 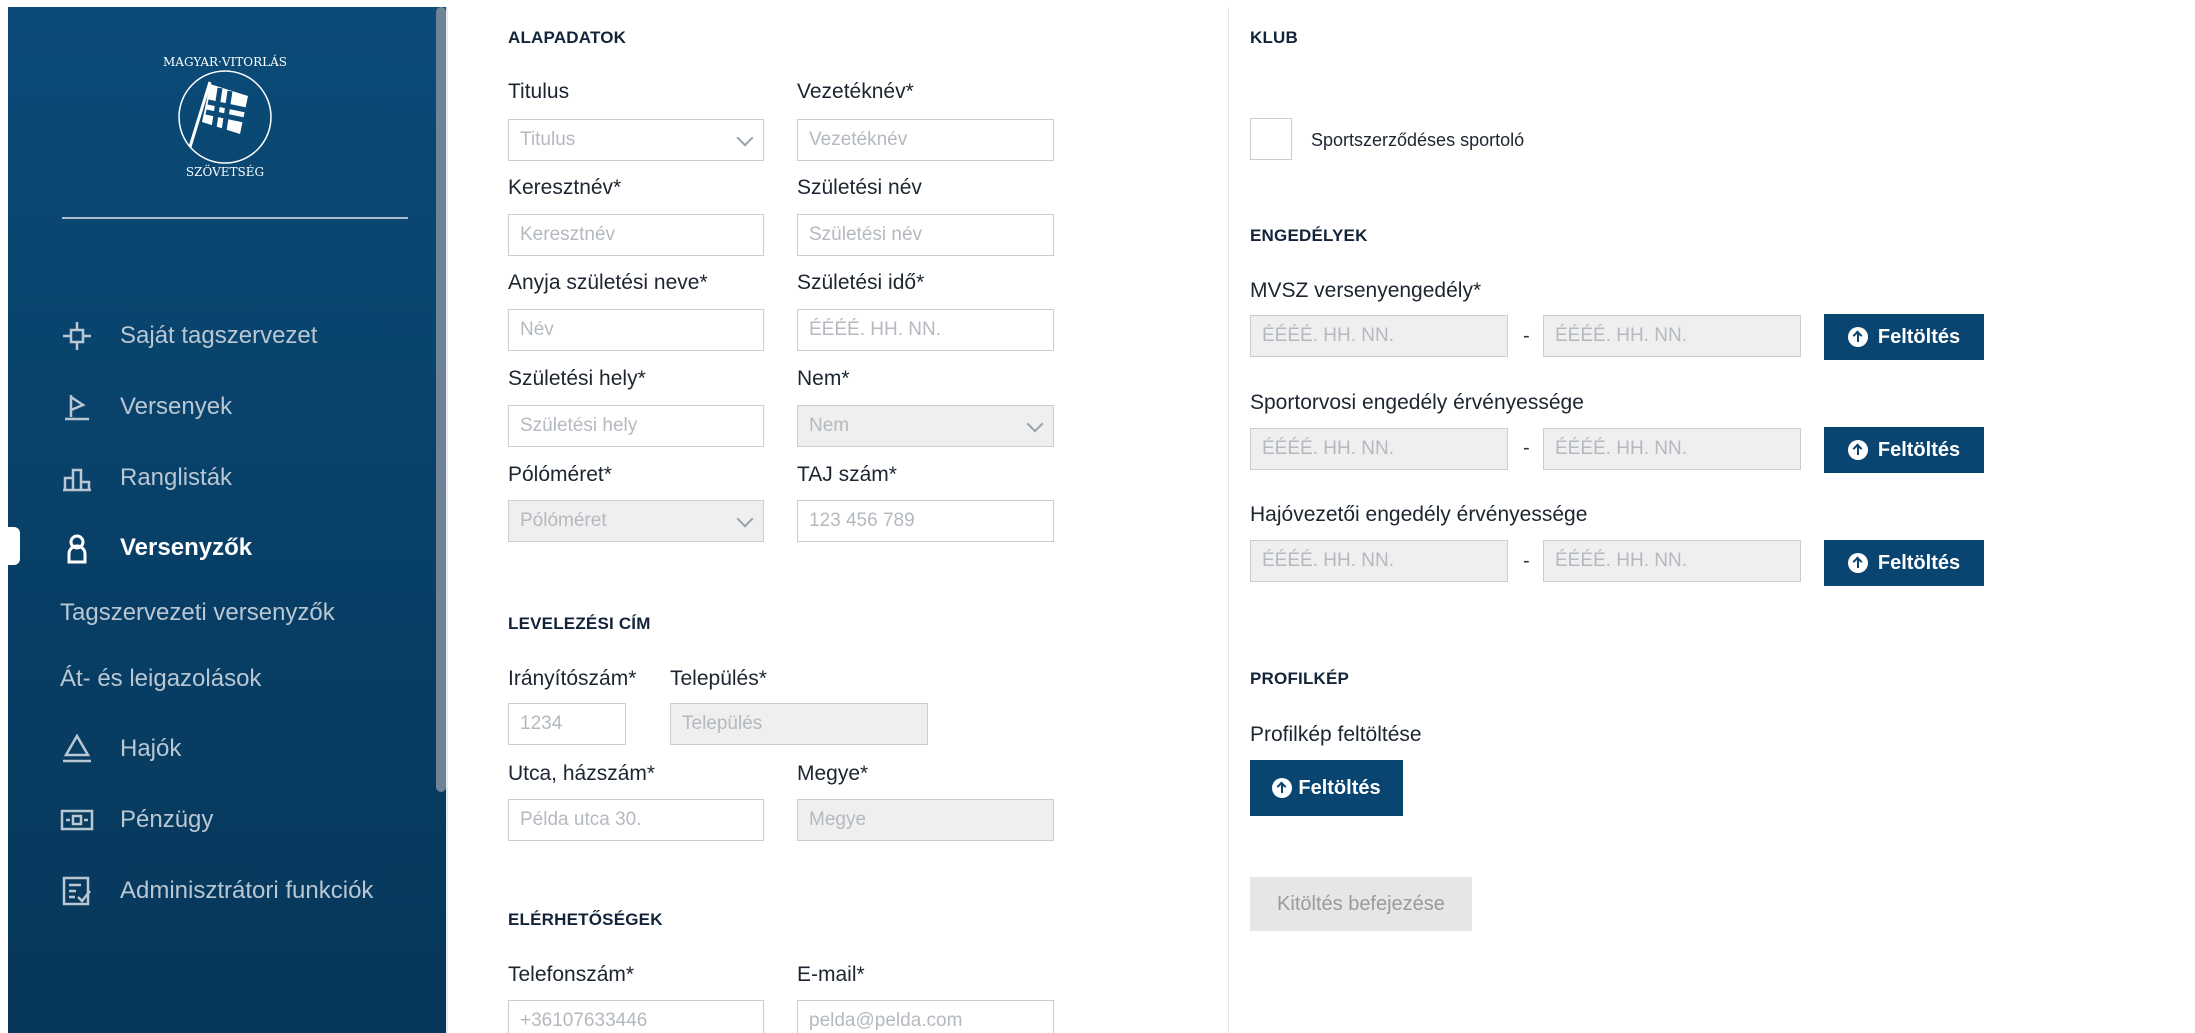 I want to click on utca-field: Példa utca 30., so click(x=636, y=820).